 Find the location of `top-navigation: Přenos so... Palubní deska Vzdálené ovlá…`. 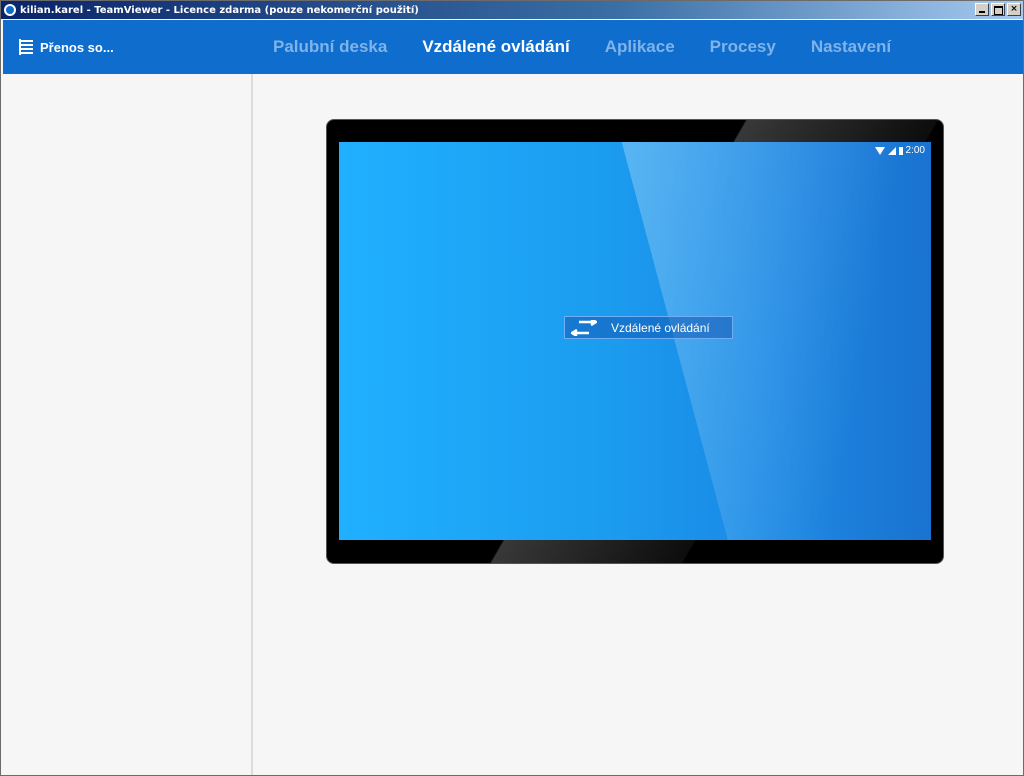

top-navigation: Přenos so... Palubní deska Vzdálené ovlá… is located at coordinates (513, 47).